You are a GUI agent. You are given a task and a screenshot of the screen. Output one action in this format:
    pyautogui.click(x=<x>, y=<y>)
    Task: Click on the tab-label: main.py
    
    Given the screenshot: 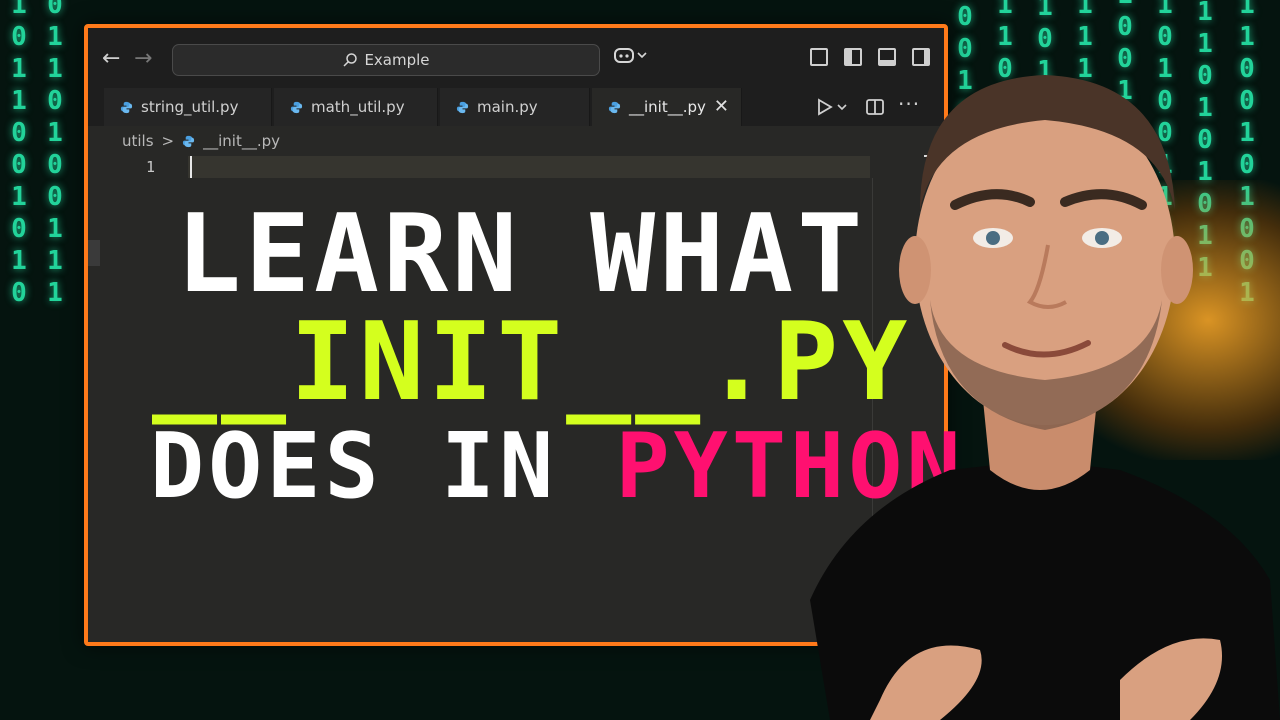 What is the action you would take?
    pyautogui.click(x=507, y=107)
    